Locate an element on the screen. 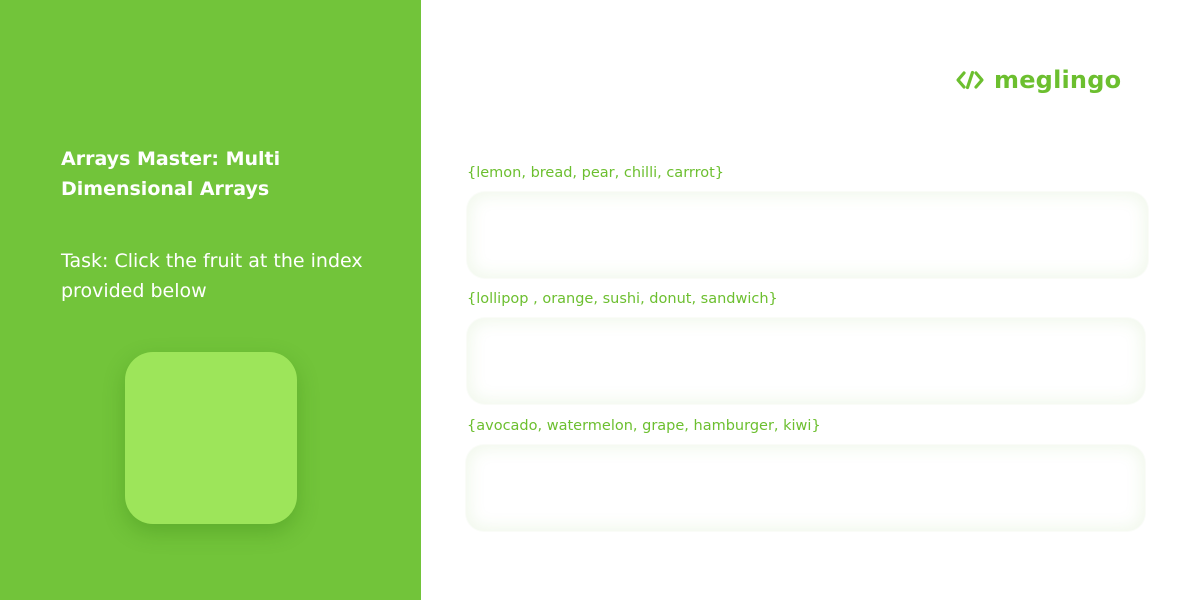  lesson-title: Arrays Master: Multi Dimensional Arrays is located at coordinates (171, 174).